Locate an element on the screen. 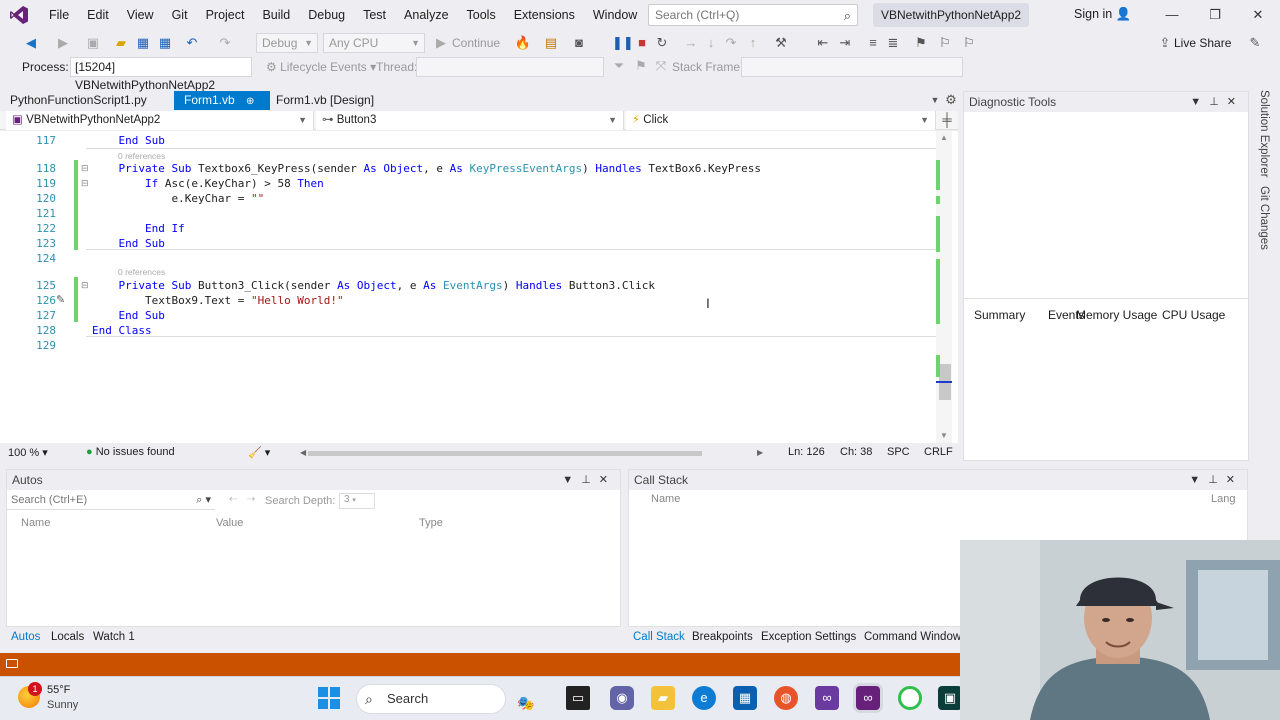  visual-studio-taskbar-icon: ∞ is located at coordinates (827, 698).